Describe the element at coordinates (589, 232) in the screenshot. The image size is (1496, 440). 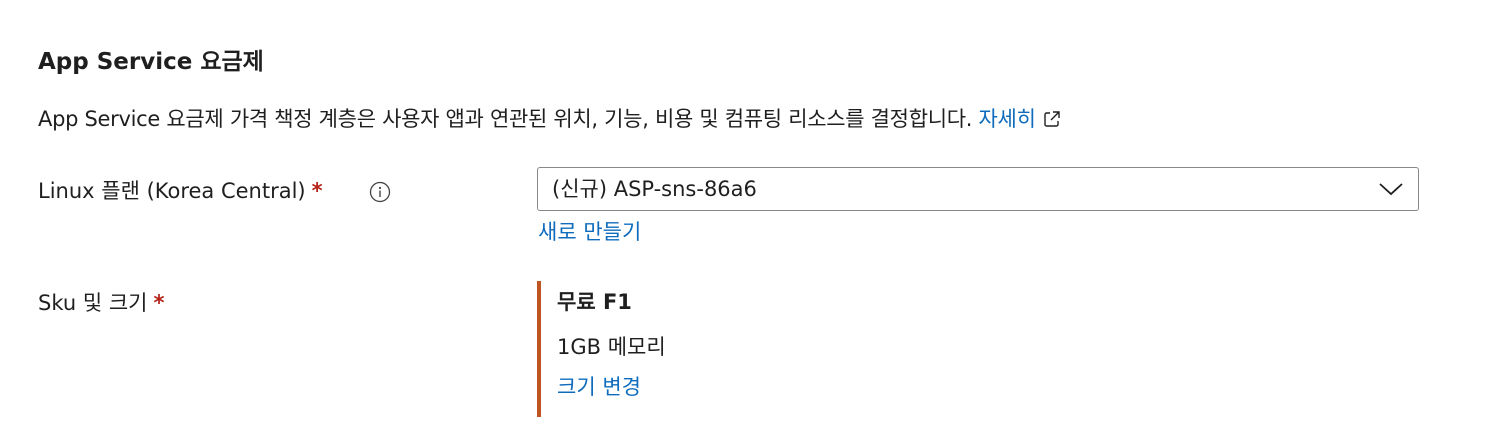
I see `create-new-link: 새로 만들기` at that location.